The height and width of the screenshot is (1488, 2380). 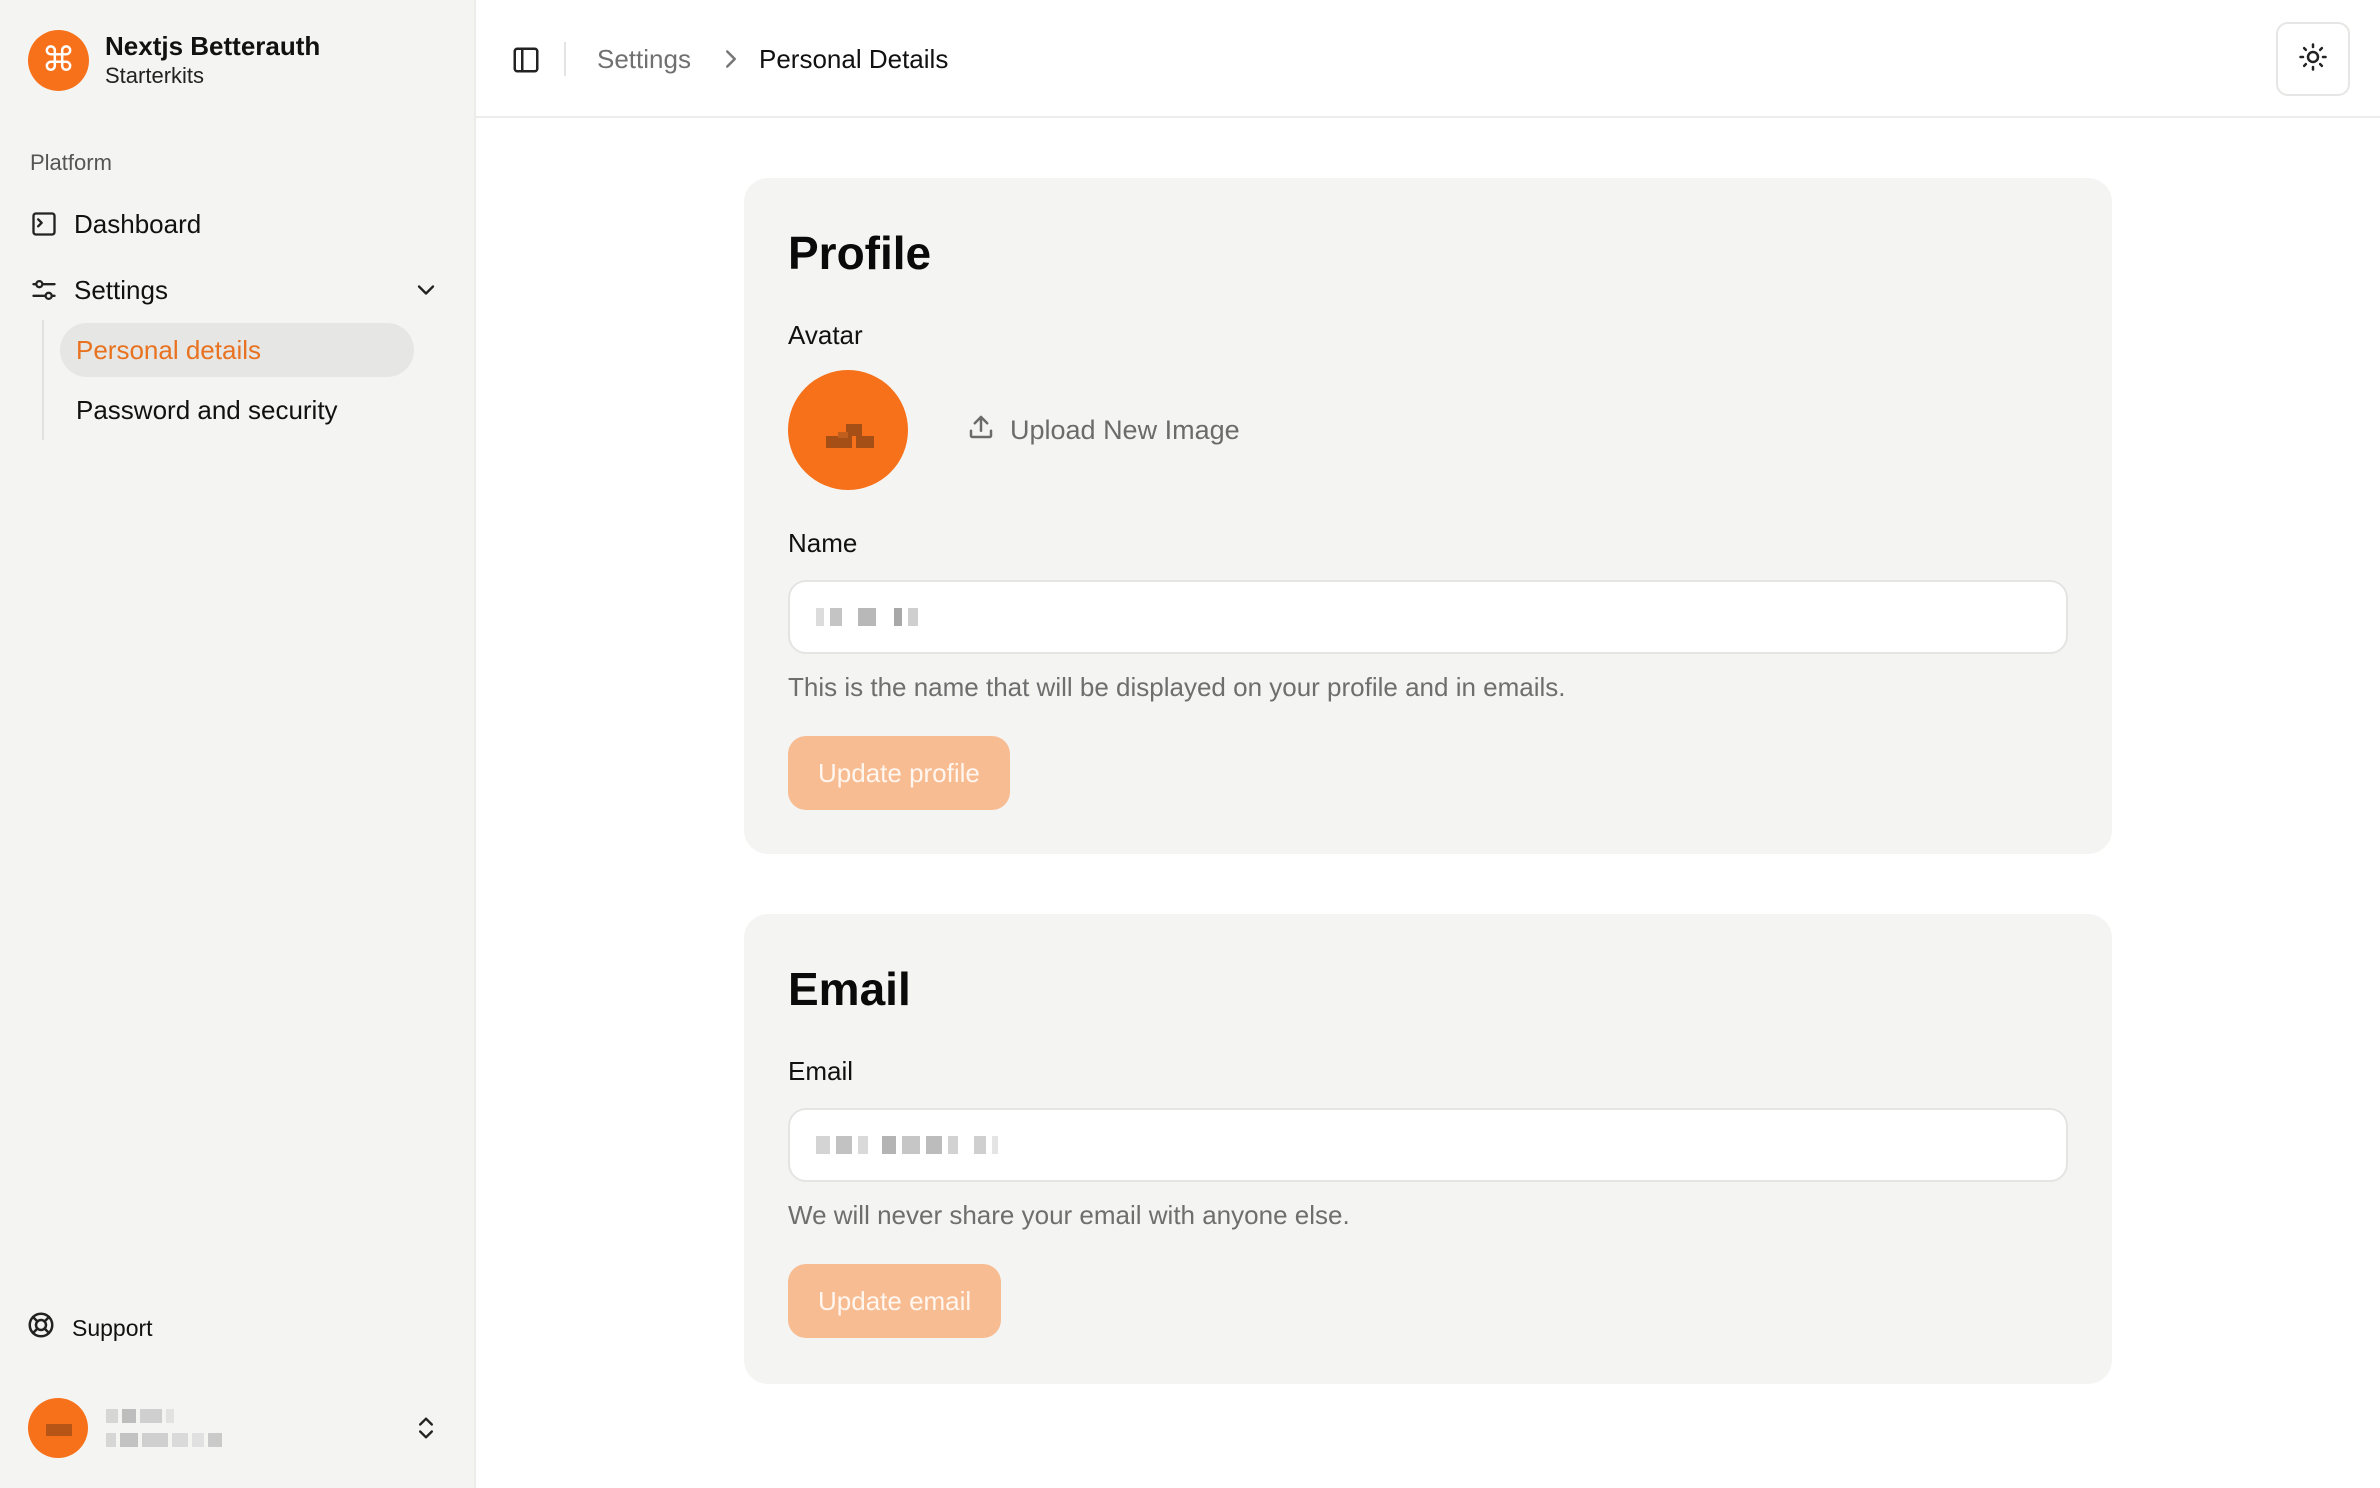 What do you see at coordinates (138, 223) in the screenshot?
I see `sidebar-item-label: Dashboard` at bounding box center [138, 223].